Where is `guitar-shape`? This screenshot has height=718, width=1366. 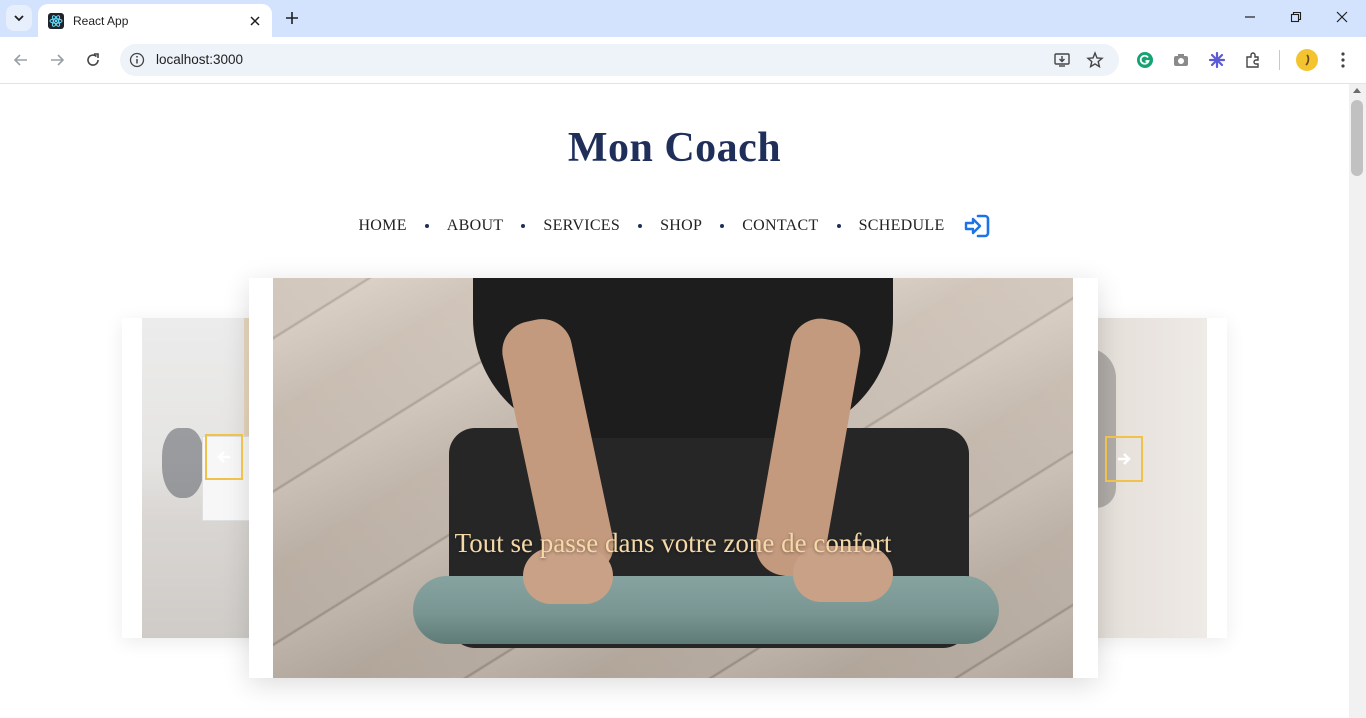
guitar-shape is located at coordinates (183, 463).